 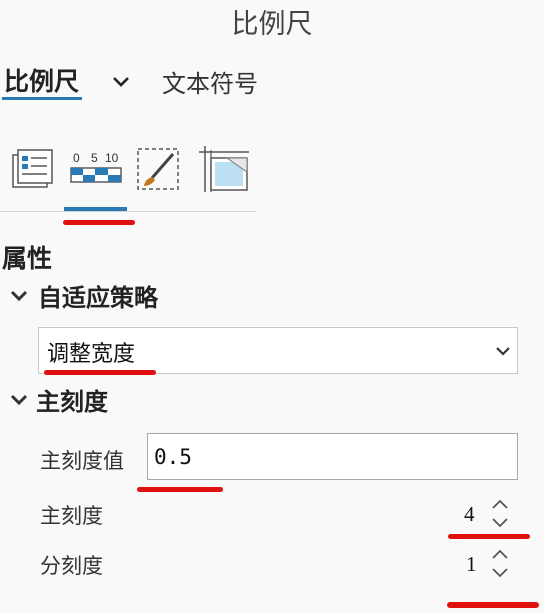 I want to click on division-count-value: 4, so click(x=469, y=514).